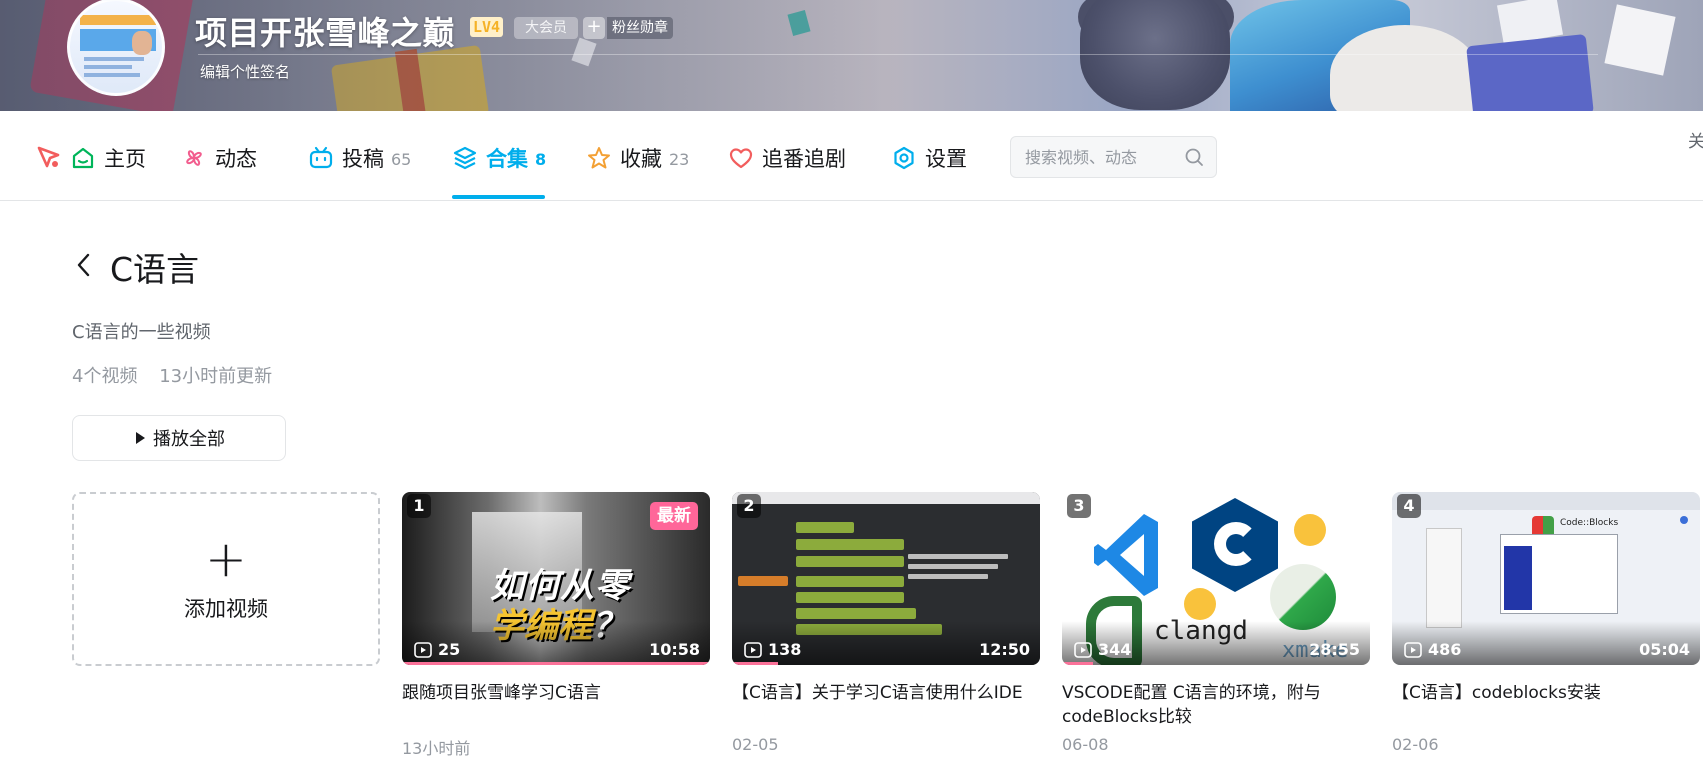  I want to click on video-thumbnail: Code::Blocks 4 486 05:04, so click(1546, 578).